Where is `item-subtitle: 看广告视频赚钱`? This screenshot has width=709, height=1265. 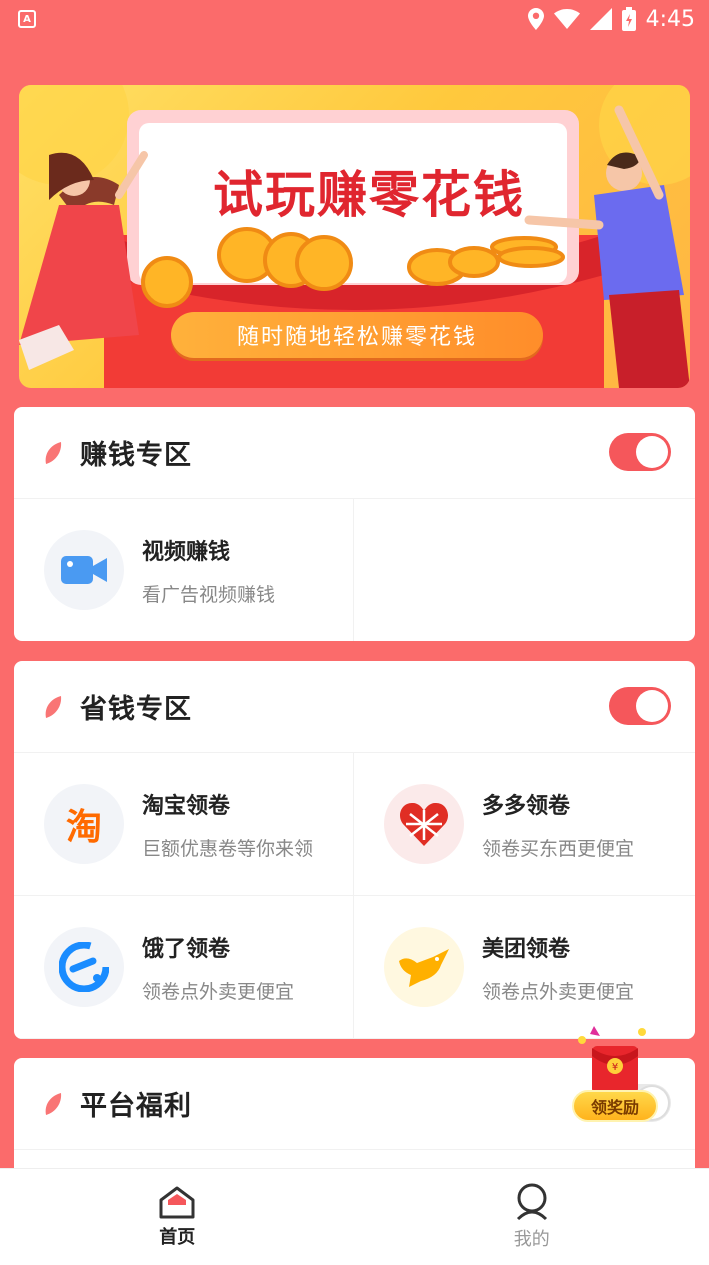
item-subtitle: 看广告视频赚钱 is located at coordinates (209, 594).